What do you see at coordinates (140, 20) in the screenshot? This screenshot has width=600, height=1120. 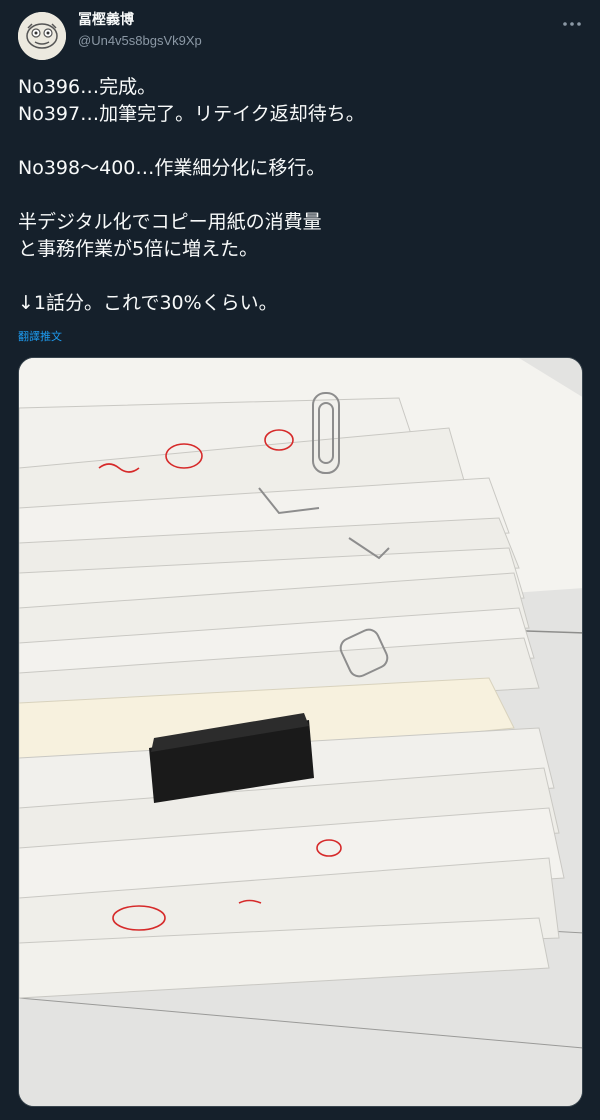 I see `display-name: 冨樫義博` at bounding box center [140, 20].